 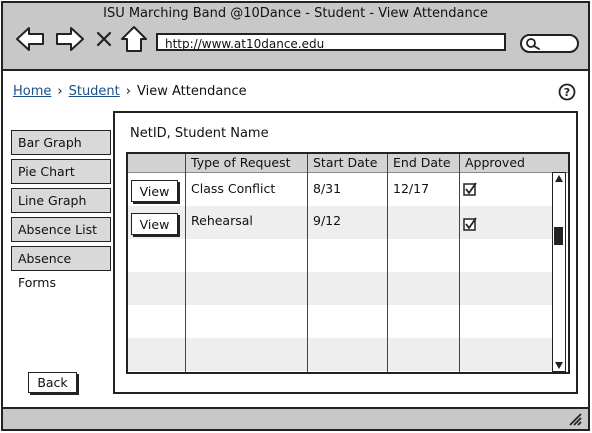 What do you see at coordinates (104, 39) in the screenshot?
I see `stop-icon` at bounding box center [104, 39].